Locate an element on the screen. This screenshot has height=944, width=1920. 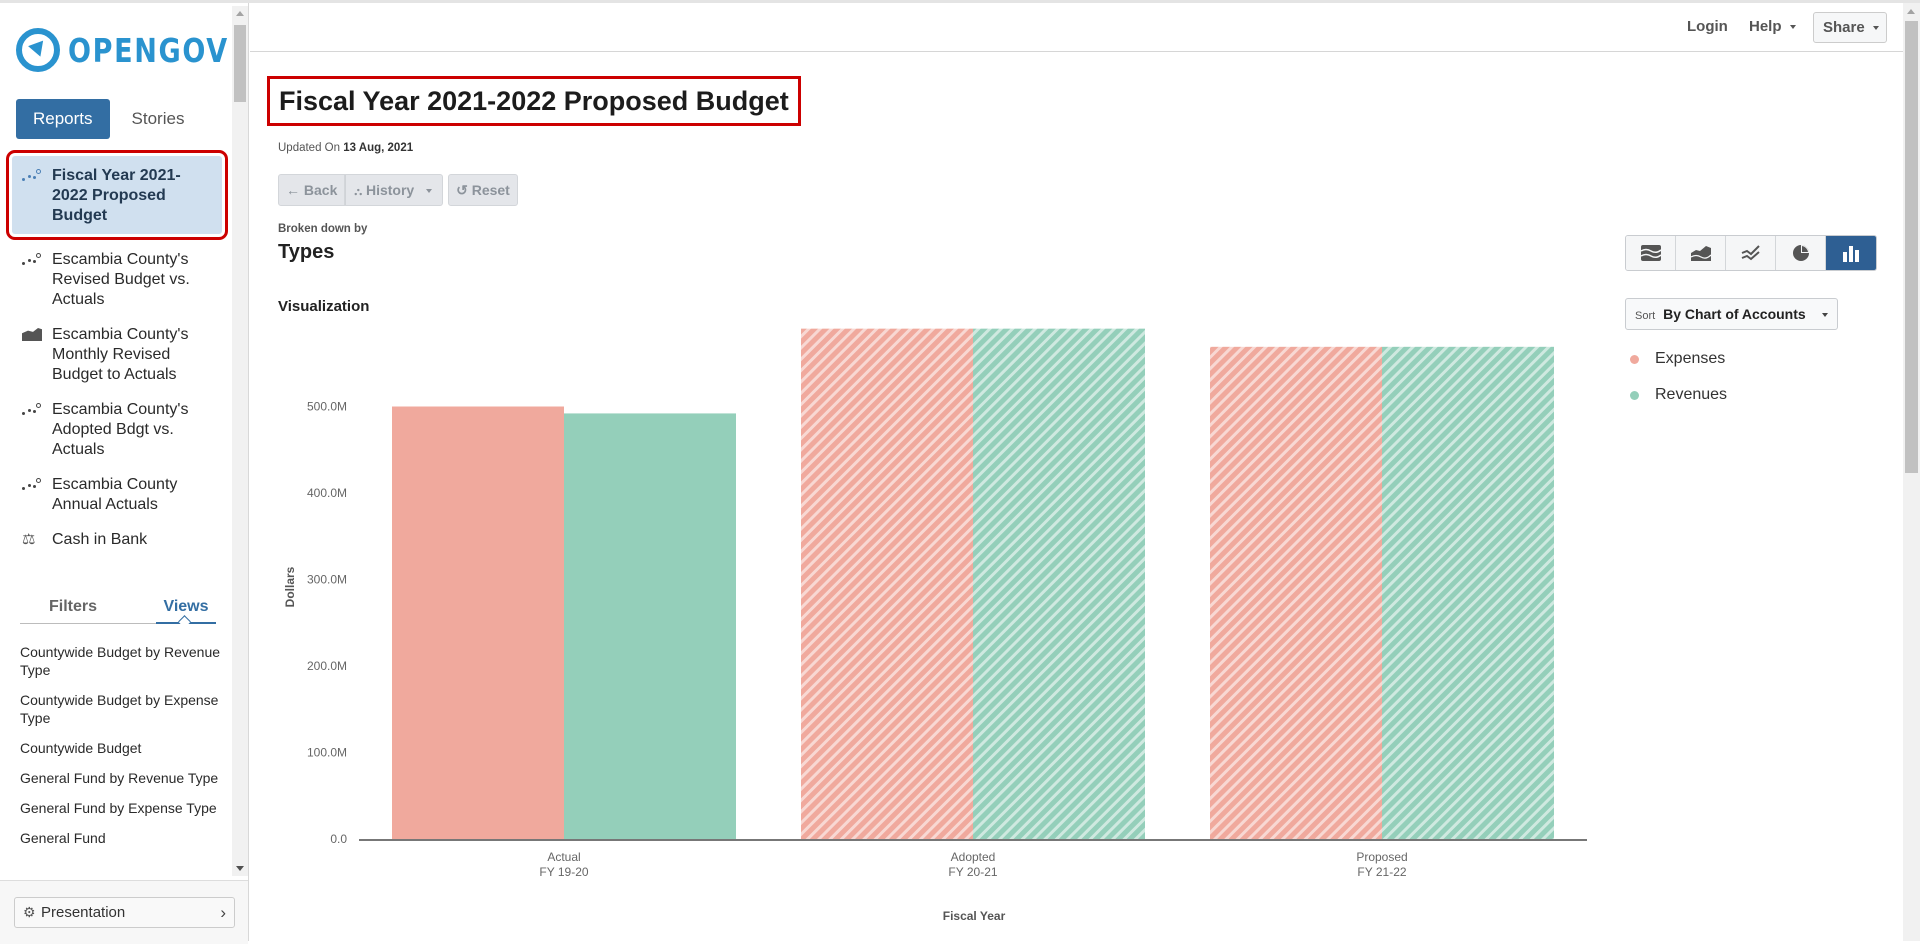
x-tick-label: FY 19-20 is located at coordinates (563, 872).